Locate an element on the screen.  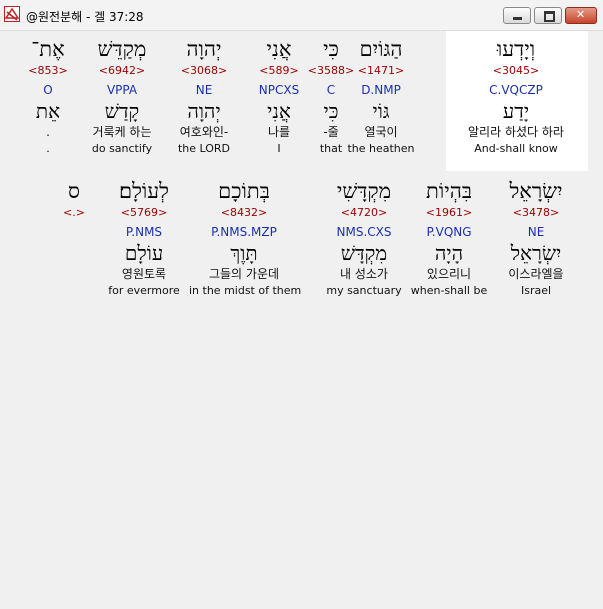
word-column: ס <.> is located at coordinates (74, 238).